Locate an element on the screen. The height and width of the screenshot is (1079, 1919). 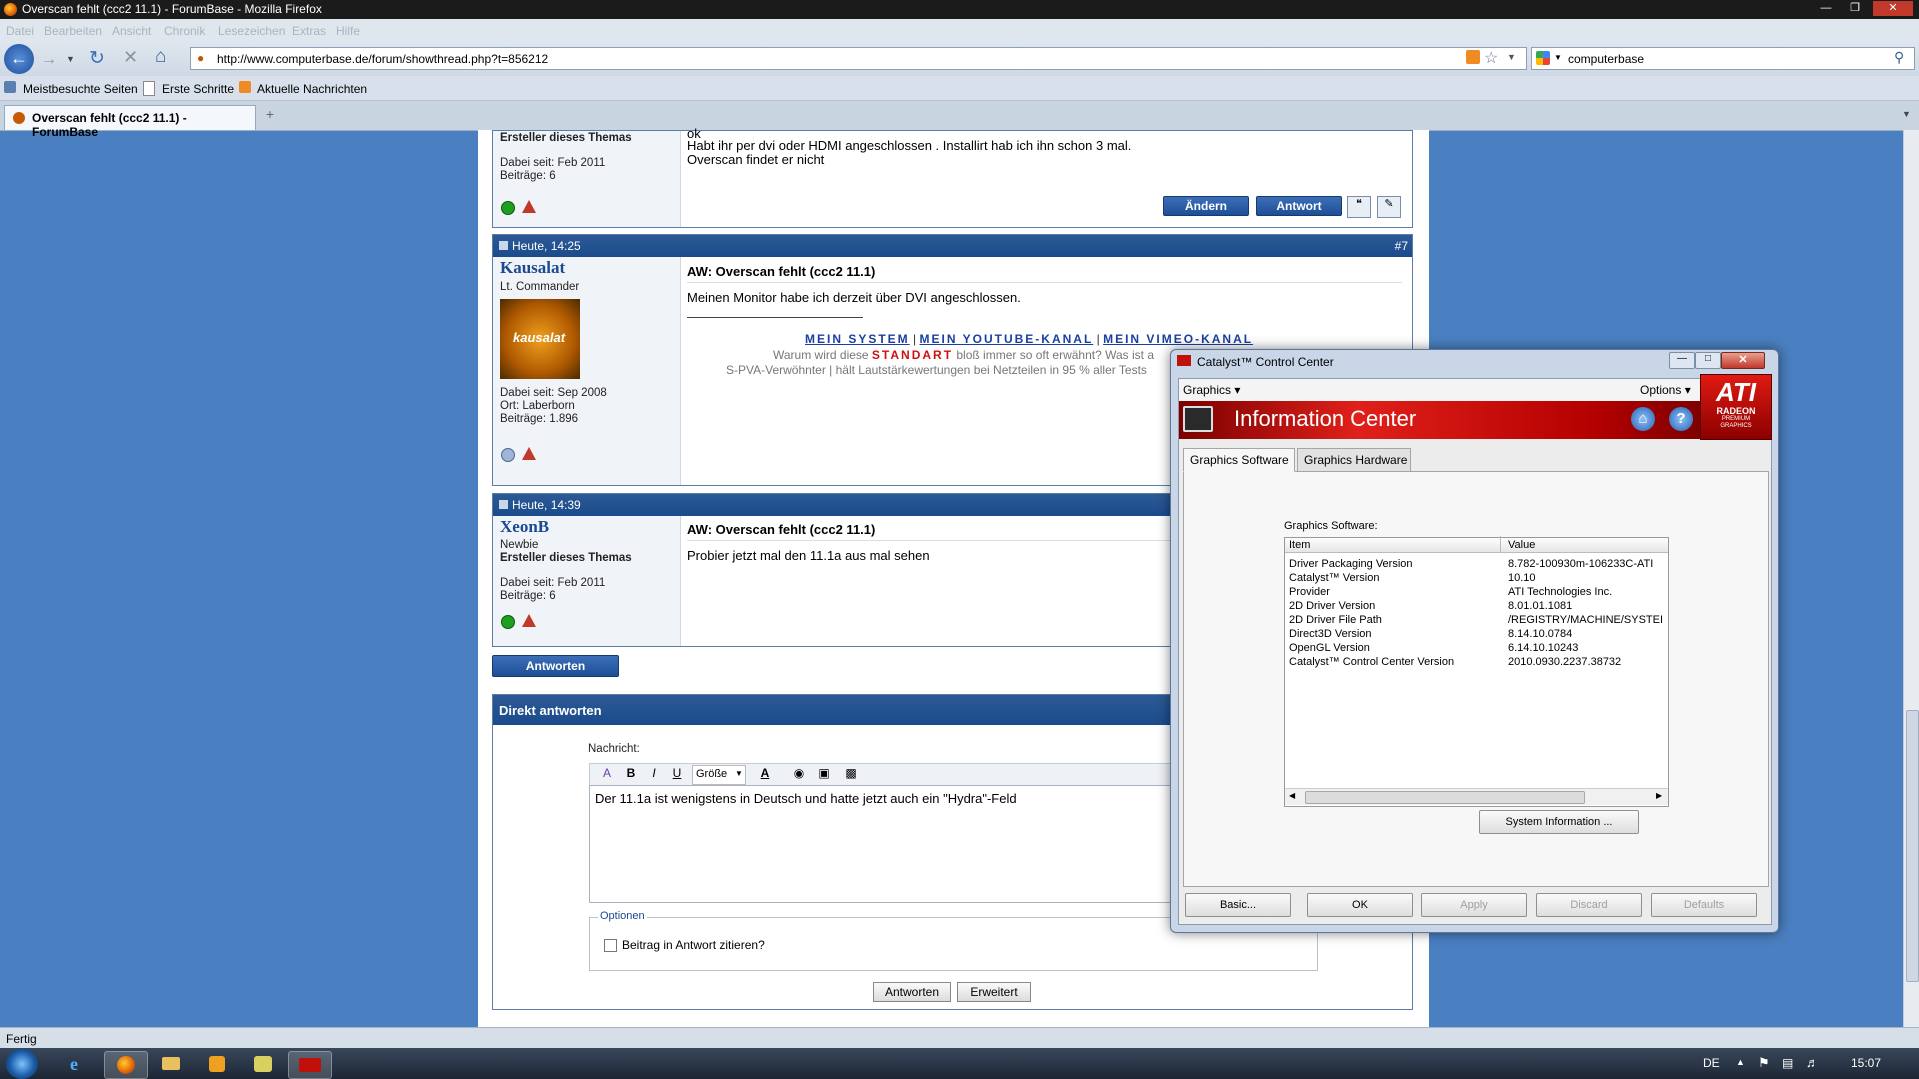
explorer-icon is located at coordinates (171, 1064).